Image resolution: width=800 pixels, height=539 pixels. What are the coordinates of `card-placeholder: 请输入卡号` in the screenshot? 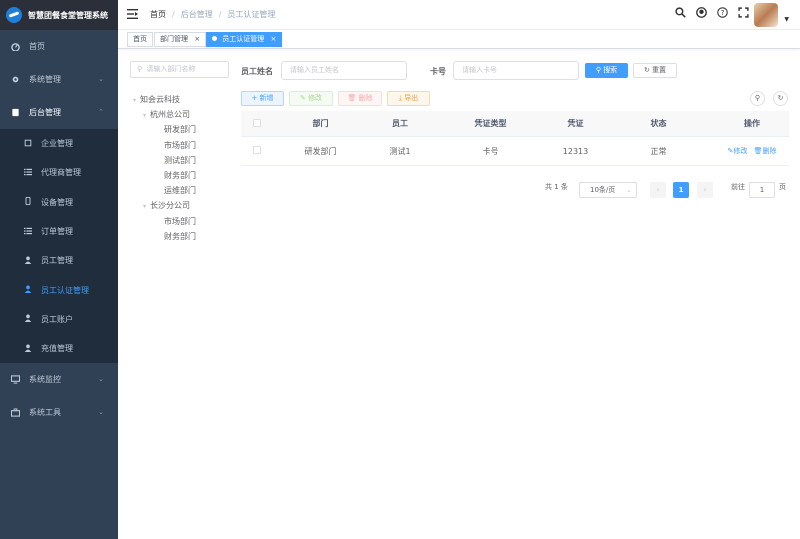 It's located at (479, 70).